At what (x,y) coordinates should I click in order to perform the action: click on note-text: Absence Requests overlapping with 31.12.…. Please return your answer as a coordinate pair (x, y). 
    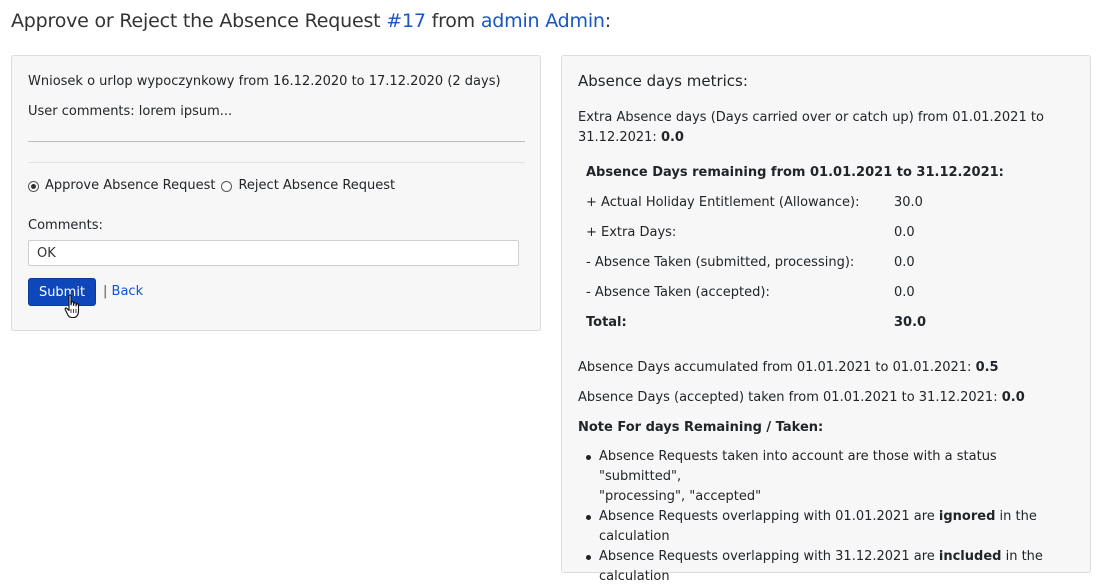
    Looking at the image, I should click on (769, 556).